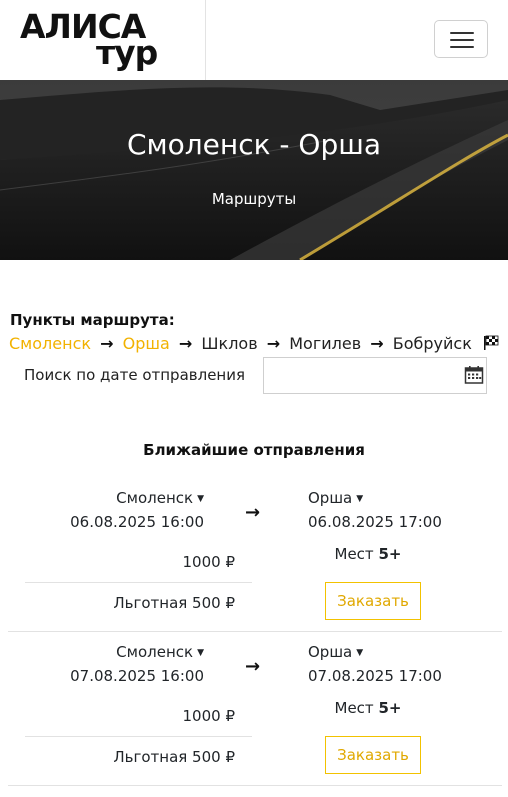  I want to click on logo-line-2: тур, so click(127, 52).